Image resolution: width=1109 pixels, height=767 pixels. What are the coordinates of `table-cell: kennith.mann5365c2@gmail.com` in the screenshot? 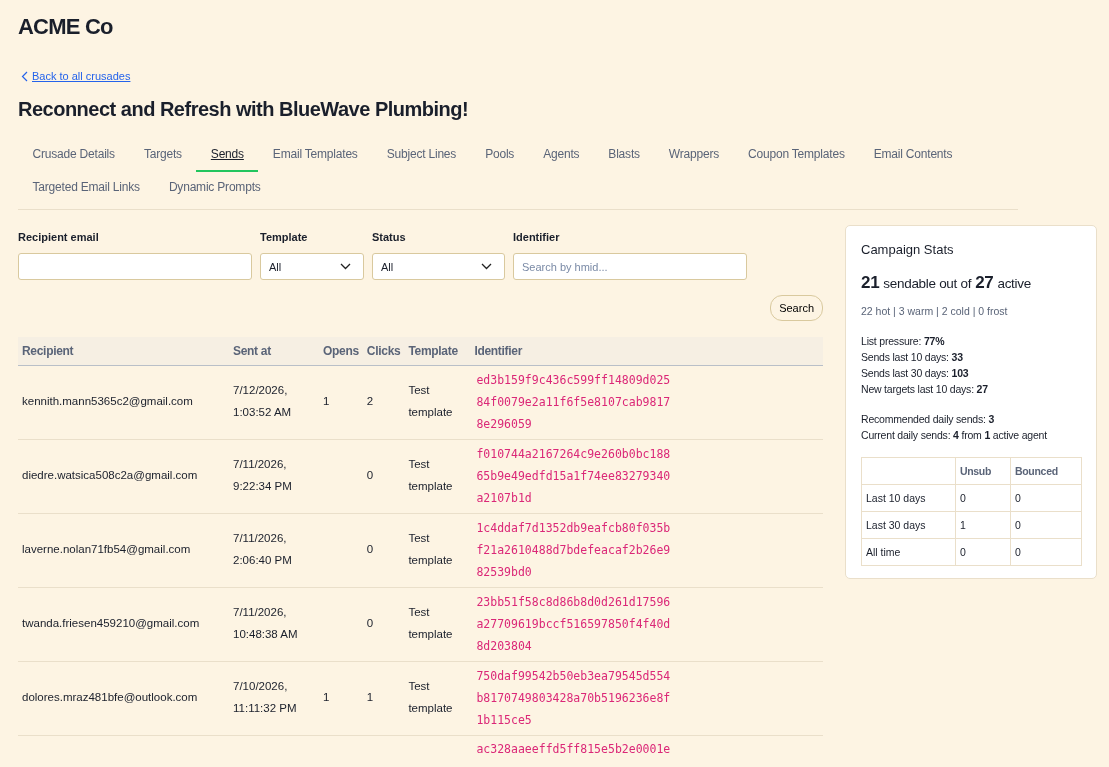 It's located at (107, 401).